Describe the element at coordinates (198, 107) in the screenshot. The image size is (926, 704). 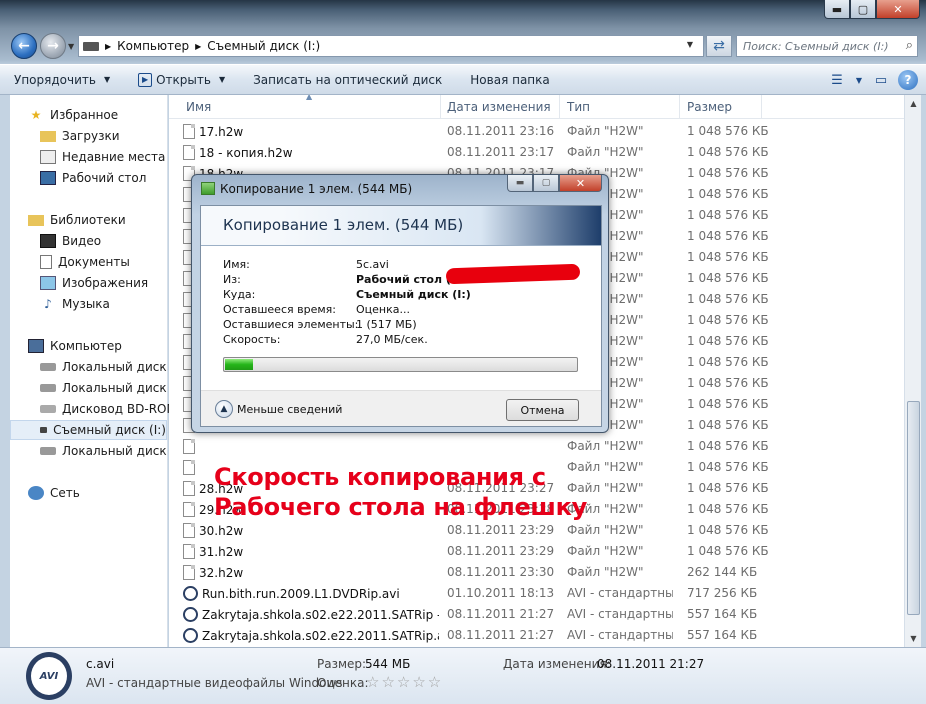
I see `column-name: Имя` at that location.